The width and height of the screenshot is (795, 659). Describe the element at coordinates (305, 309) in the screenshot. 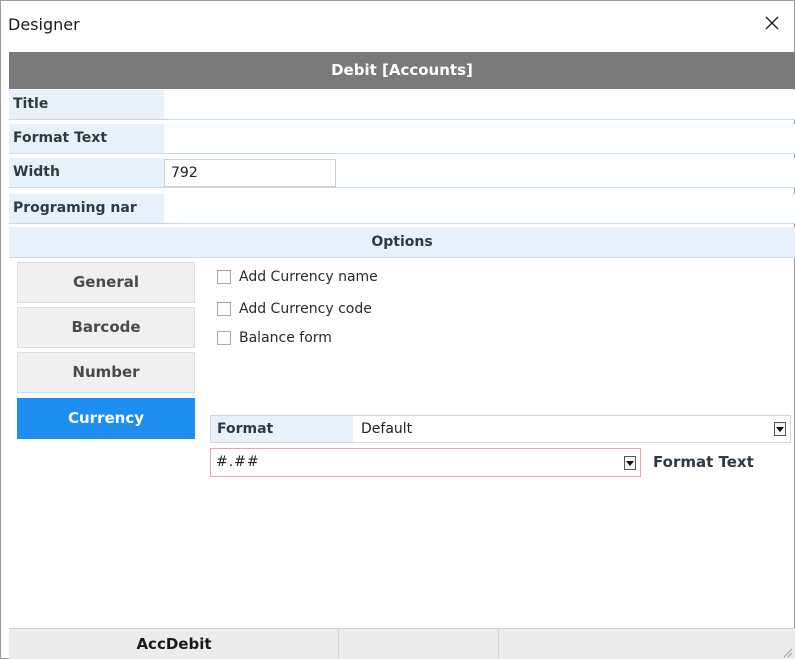

I see `add-currency-code-label: Add Currency code` at that location.